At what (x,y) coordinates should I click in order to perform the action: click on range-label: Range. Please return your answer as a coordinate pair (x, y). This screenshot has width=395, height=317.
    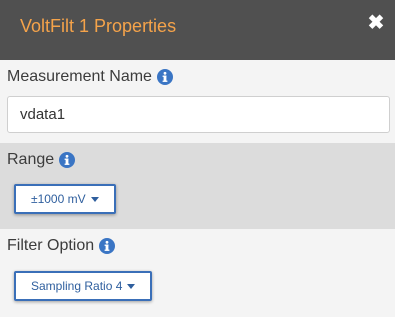
    Looking at the image, I should click on (31, 159).